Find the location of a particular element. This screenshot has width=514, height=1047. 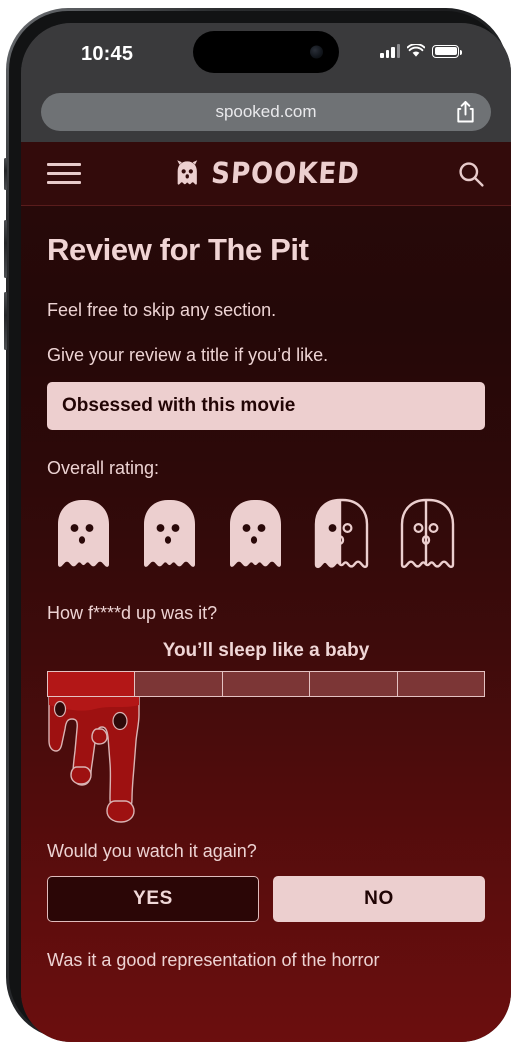

ghost-rating-star-4-half is located at coordinates (340, 534).